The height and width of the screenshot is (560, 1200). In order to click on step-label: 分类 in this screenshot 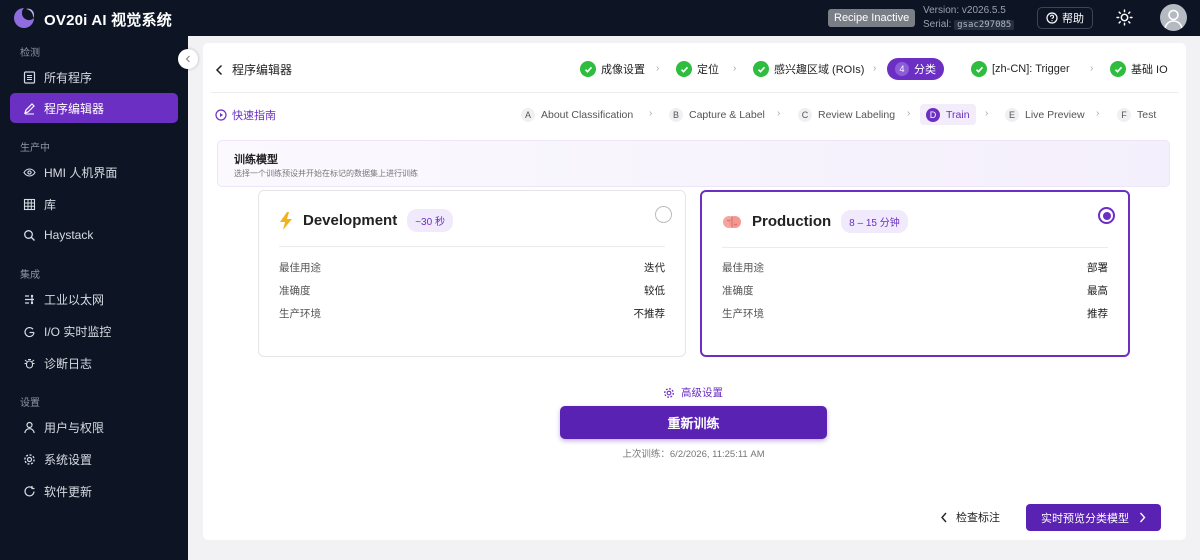, I will do `click(925, 70)`.